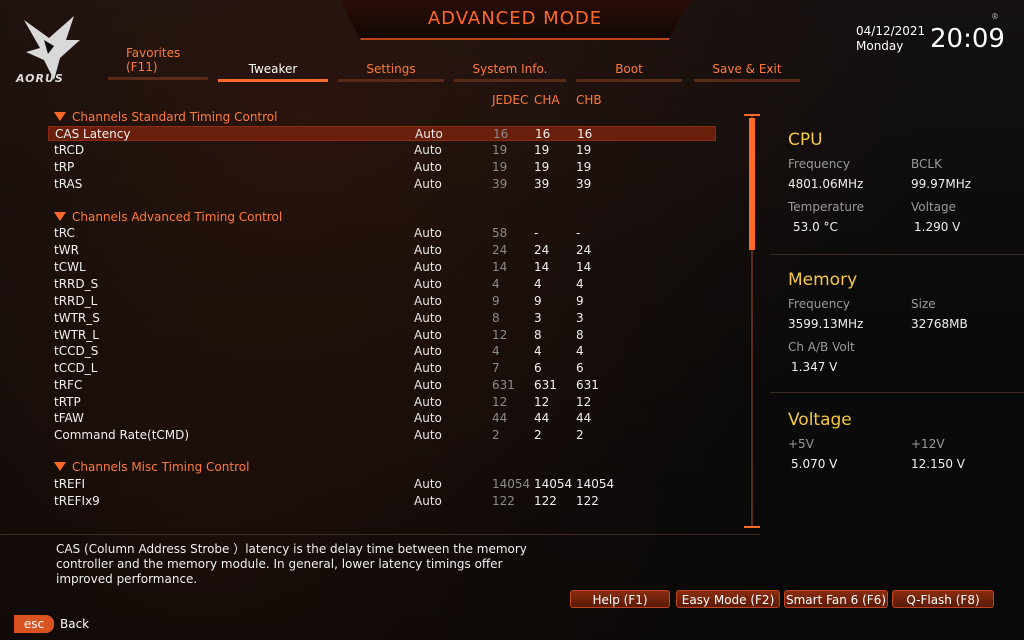  Describe the element at coordinates (382, 301) in the screenshot. I see `timing-row: tRRD_L Auto 9 9 9` at that location.